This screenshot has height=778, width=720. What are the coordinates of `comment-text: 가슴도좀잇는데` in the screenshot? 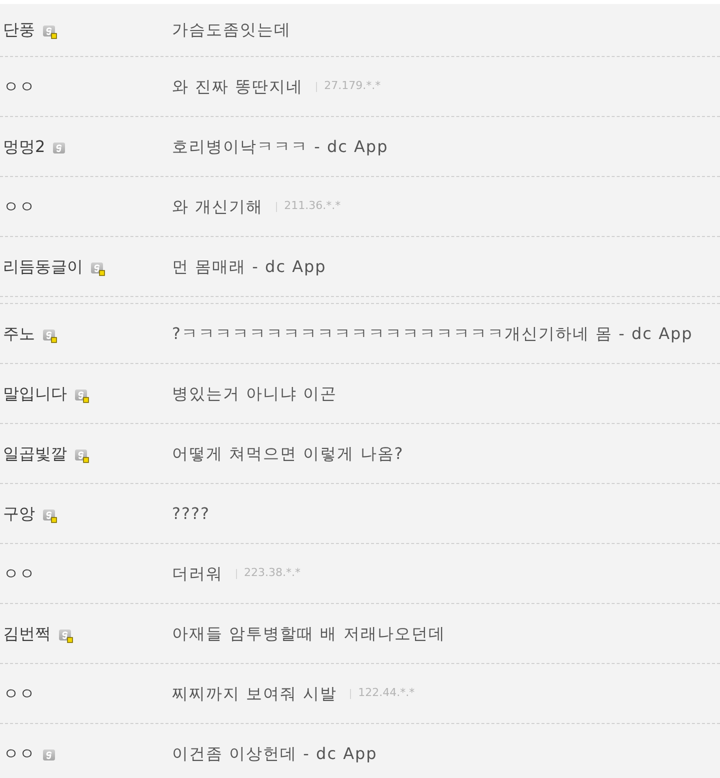 It's located at (231, 30).